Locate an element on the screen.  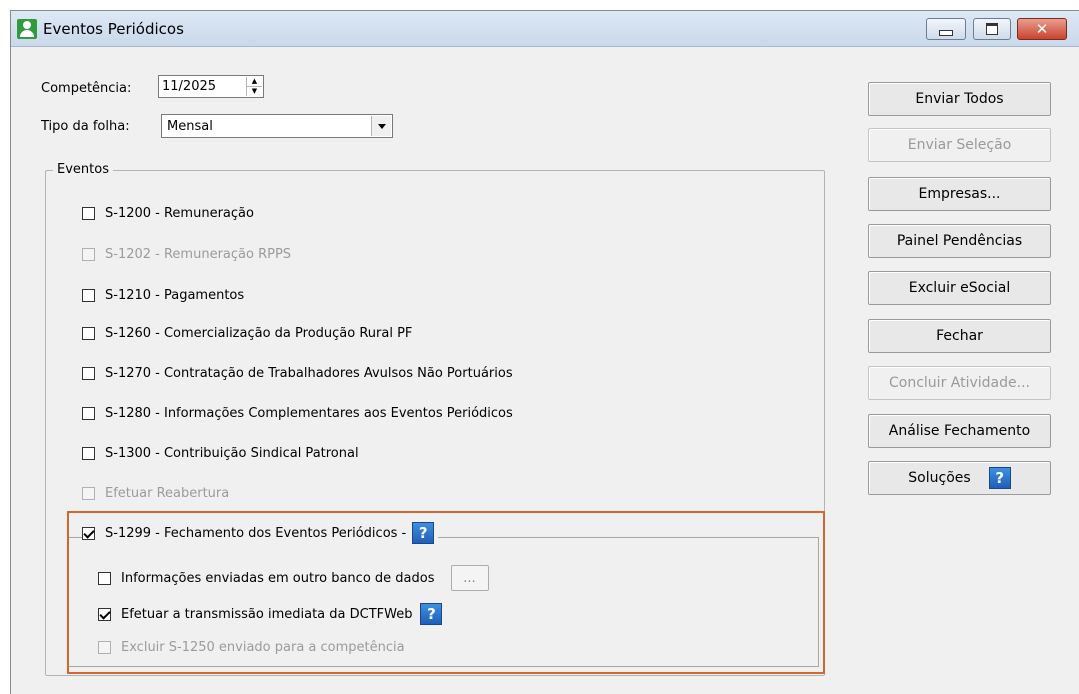
tipo-folha-value: Mensal is located at coordinates (190, 126).